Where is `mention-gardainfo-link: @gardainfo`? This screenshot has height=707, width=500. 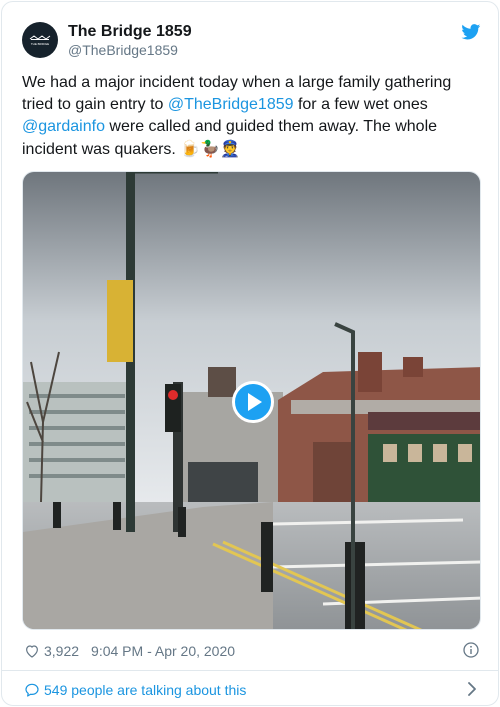
mention-gardainfo-link: @gardainfo is located at coordinates (63, 126).